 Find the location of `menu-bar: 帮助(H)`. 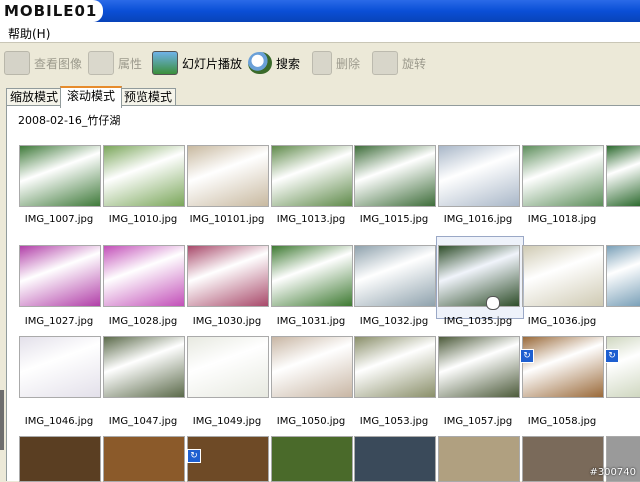

menu-bar: 帮助(H) is located at coordinates (320, 32).